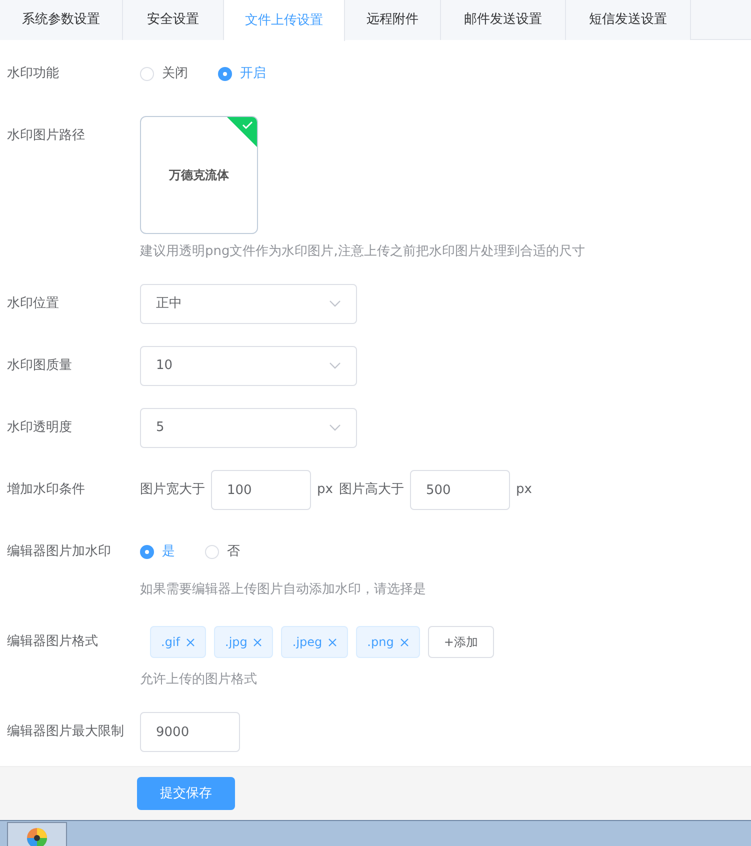  I want to click on field-label: 水印透明度, so click(39, 428).